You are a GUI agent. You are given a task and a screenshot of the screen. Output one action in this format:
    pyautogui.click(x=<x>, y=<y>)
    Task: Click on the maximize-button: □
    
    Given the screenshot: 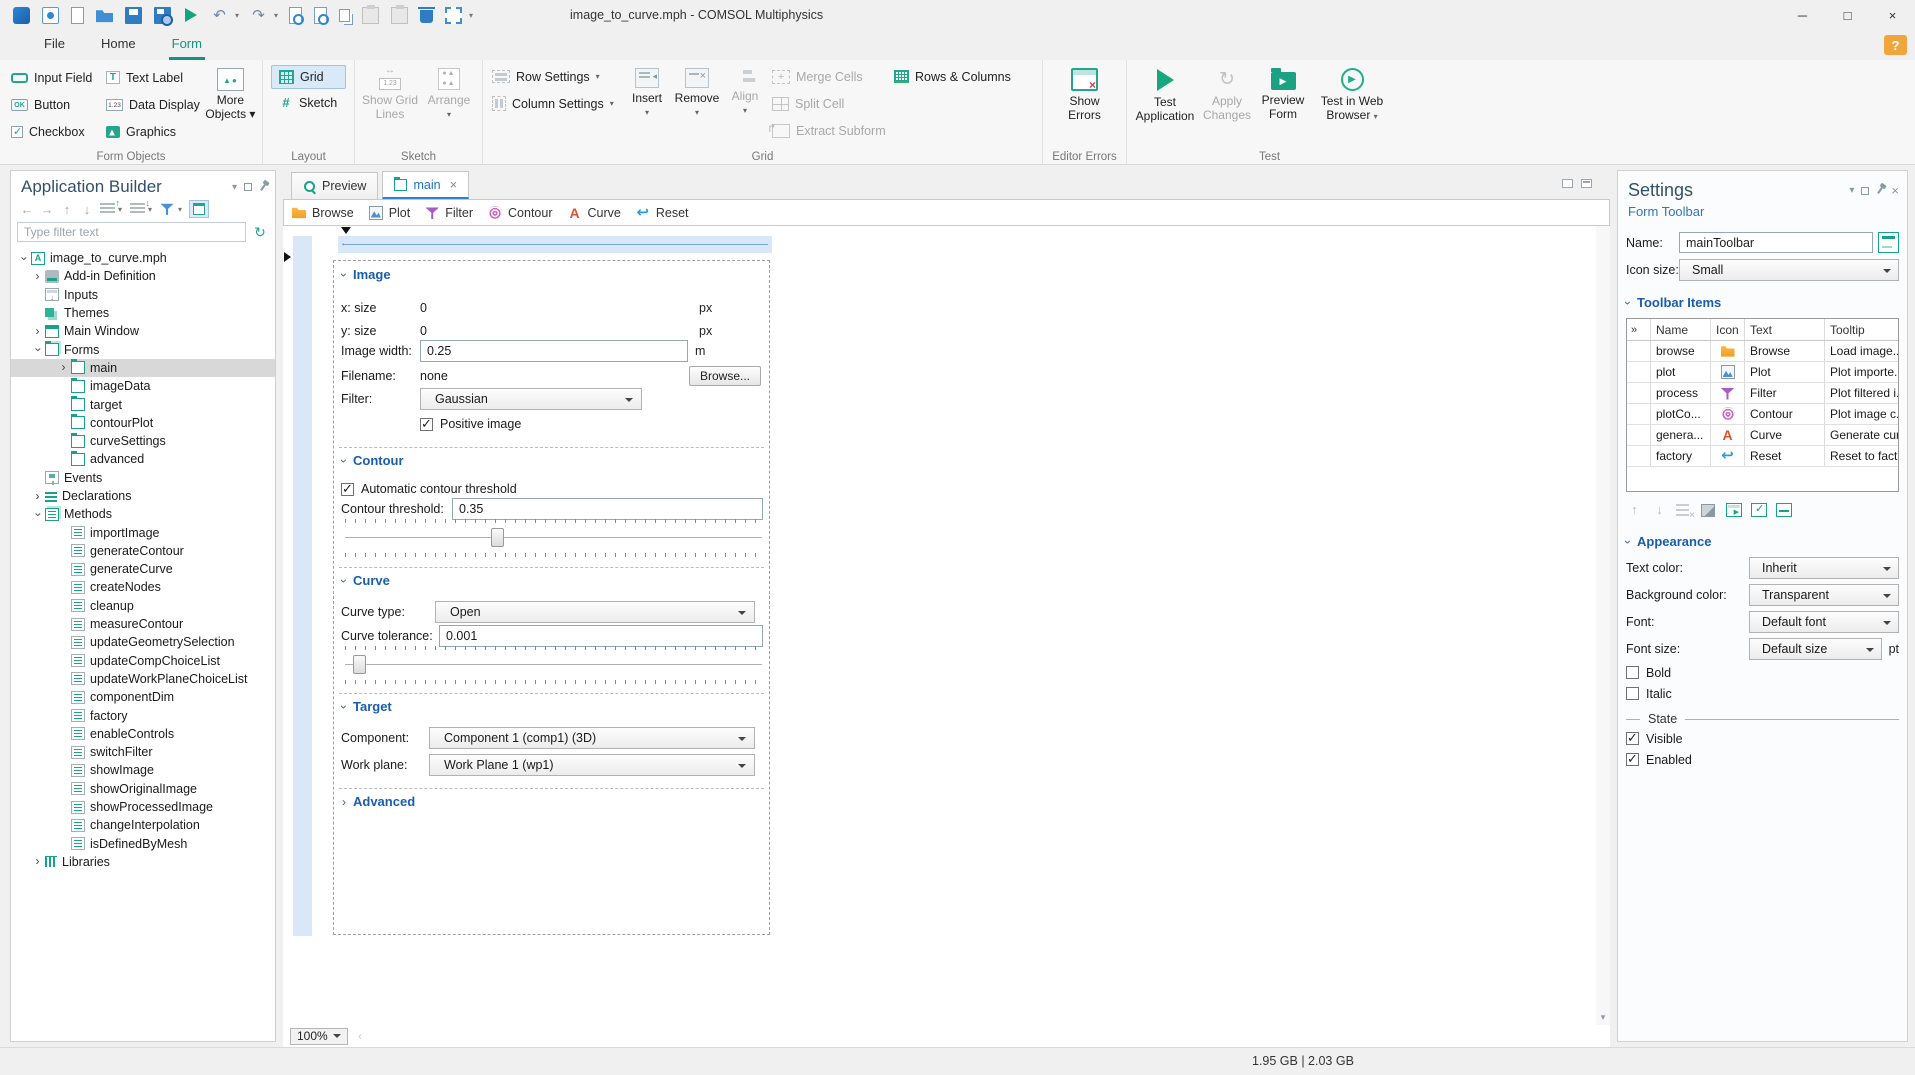 What is the action you would take?
    pyautogui.click(x=1847, y=15)
    